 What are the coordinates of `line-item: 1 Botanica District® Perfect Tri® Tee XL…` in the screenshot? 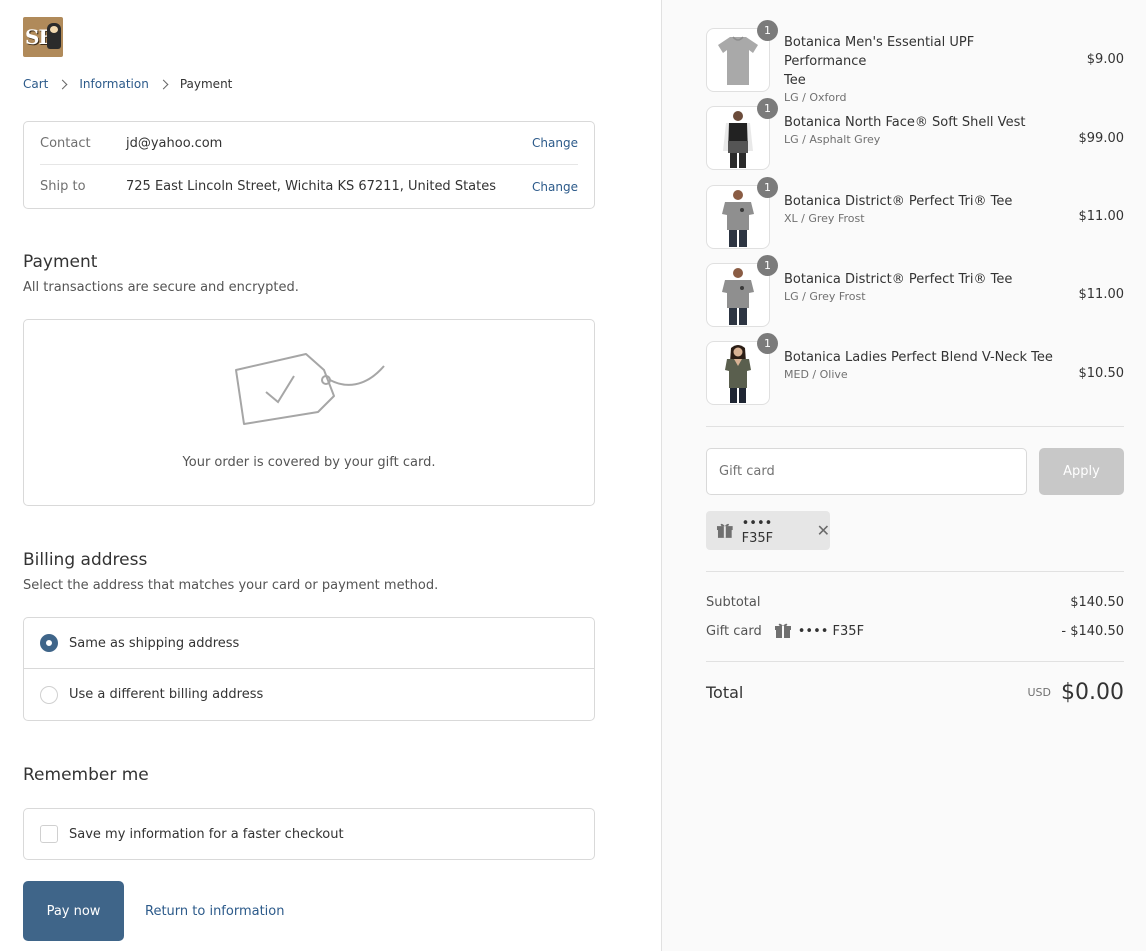 It's located at (915, 213).